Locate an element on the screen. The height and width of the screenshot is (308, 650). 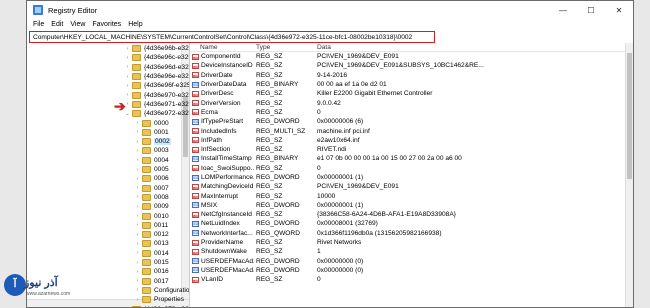
value-row: ab ComponentId REG_SZ PCI\VEN_1969&DEV_E091 is located at coordinates (411, 56).